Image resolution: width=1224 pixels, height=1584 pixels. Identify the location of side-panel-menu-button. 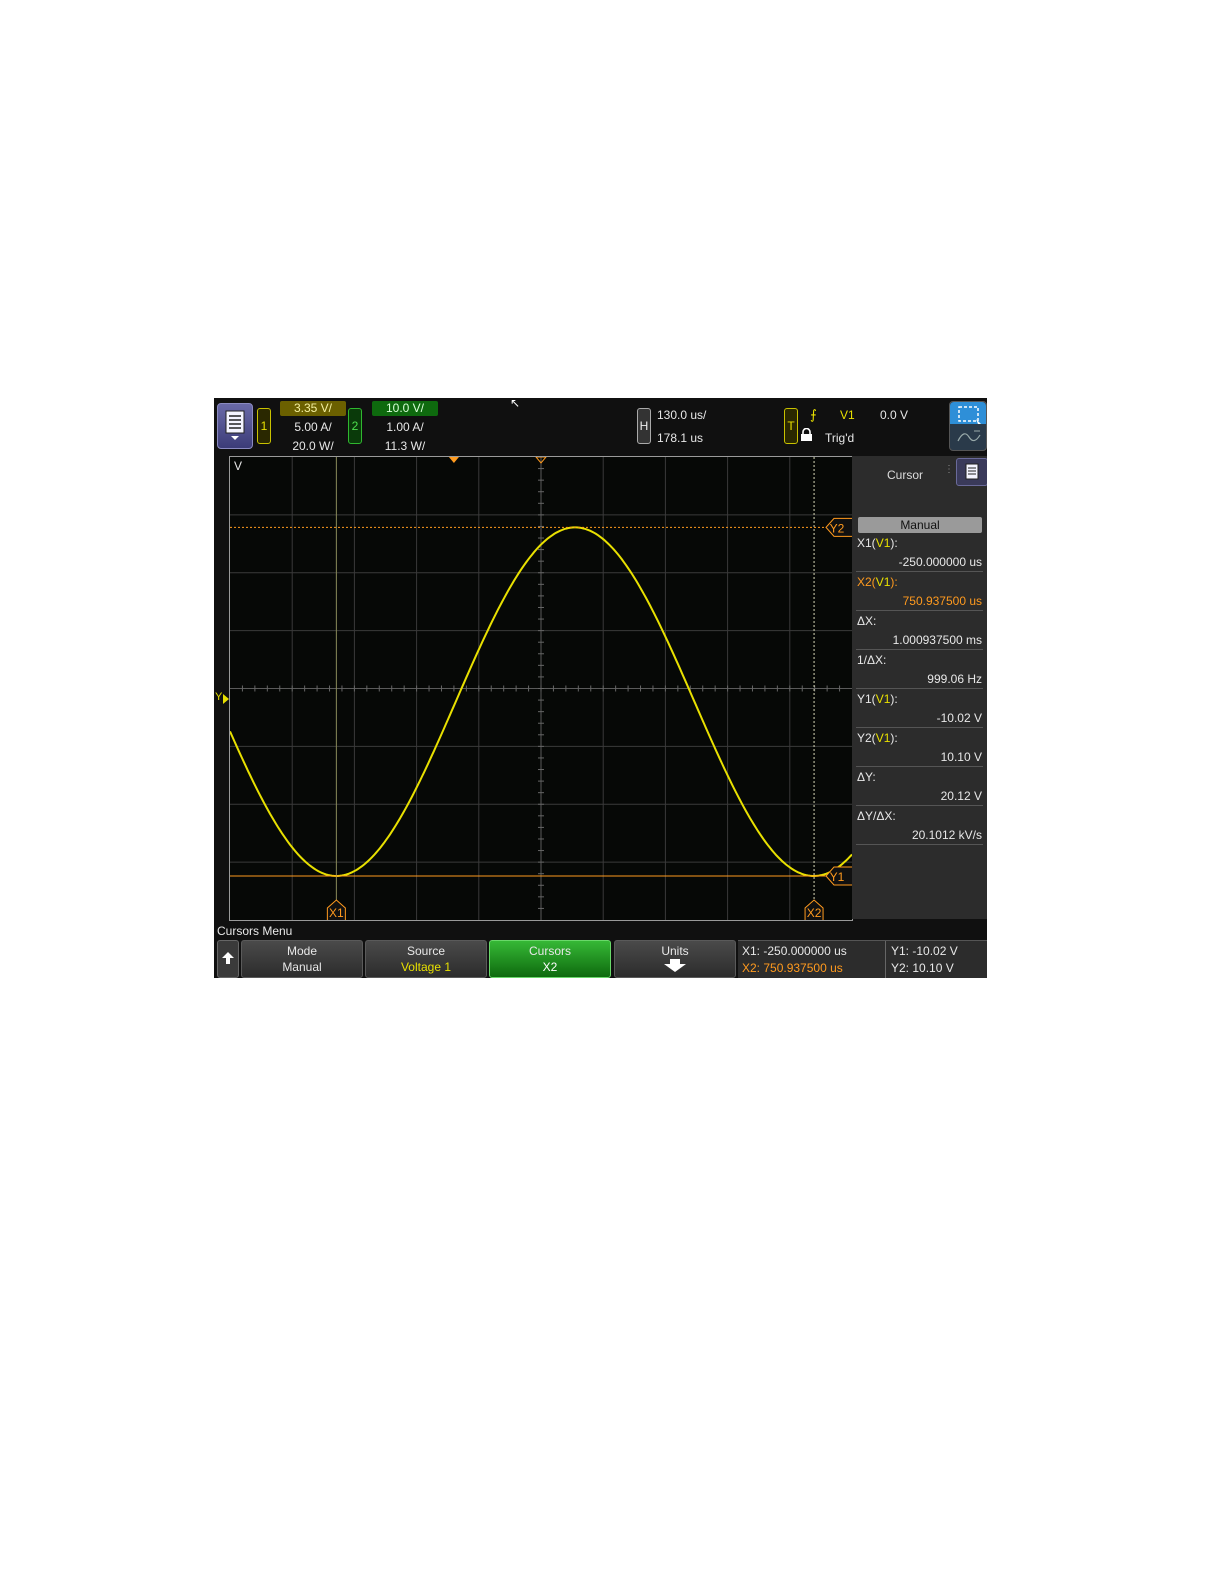
(971, 472).